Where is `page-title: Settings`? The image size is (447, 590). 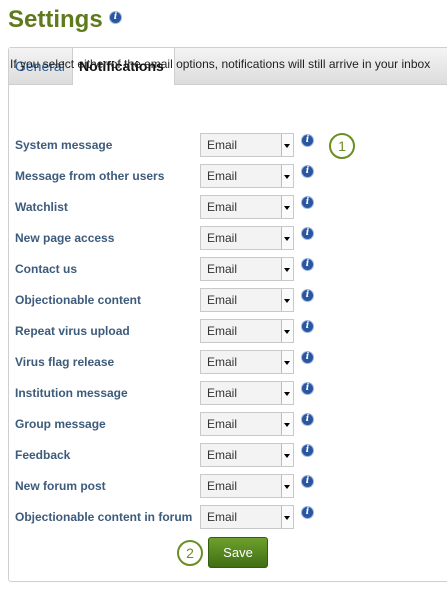 page-title: Settings is located at coordinates (55, 19).